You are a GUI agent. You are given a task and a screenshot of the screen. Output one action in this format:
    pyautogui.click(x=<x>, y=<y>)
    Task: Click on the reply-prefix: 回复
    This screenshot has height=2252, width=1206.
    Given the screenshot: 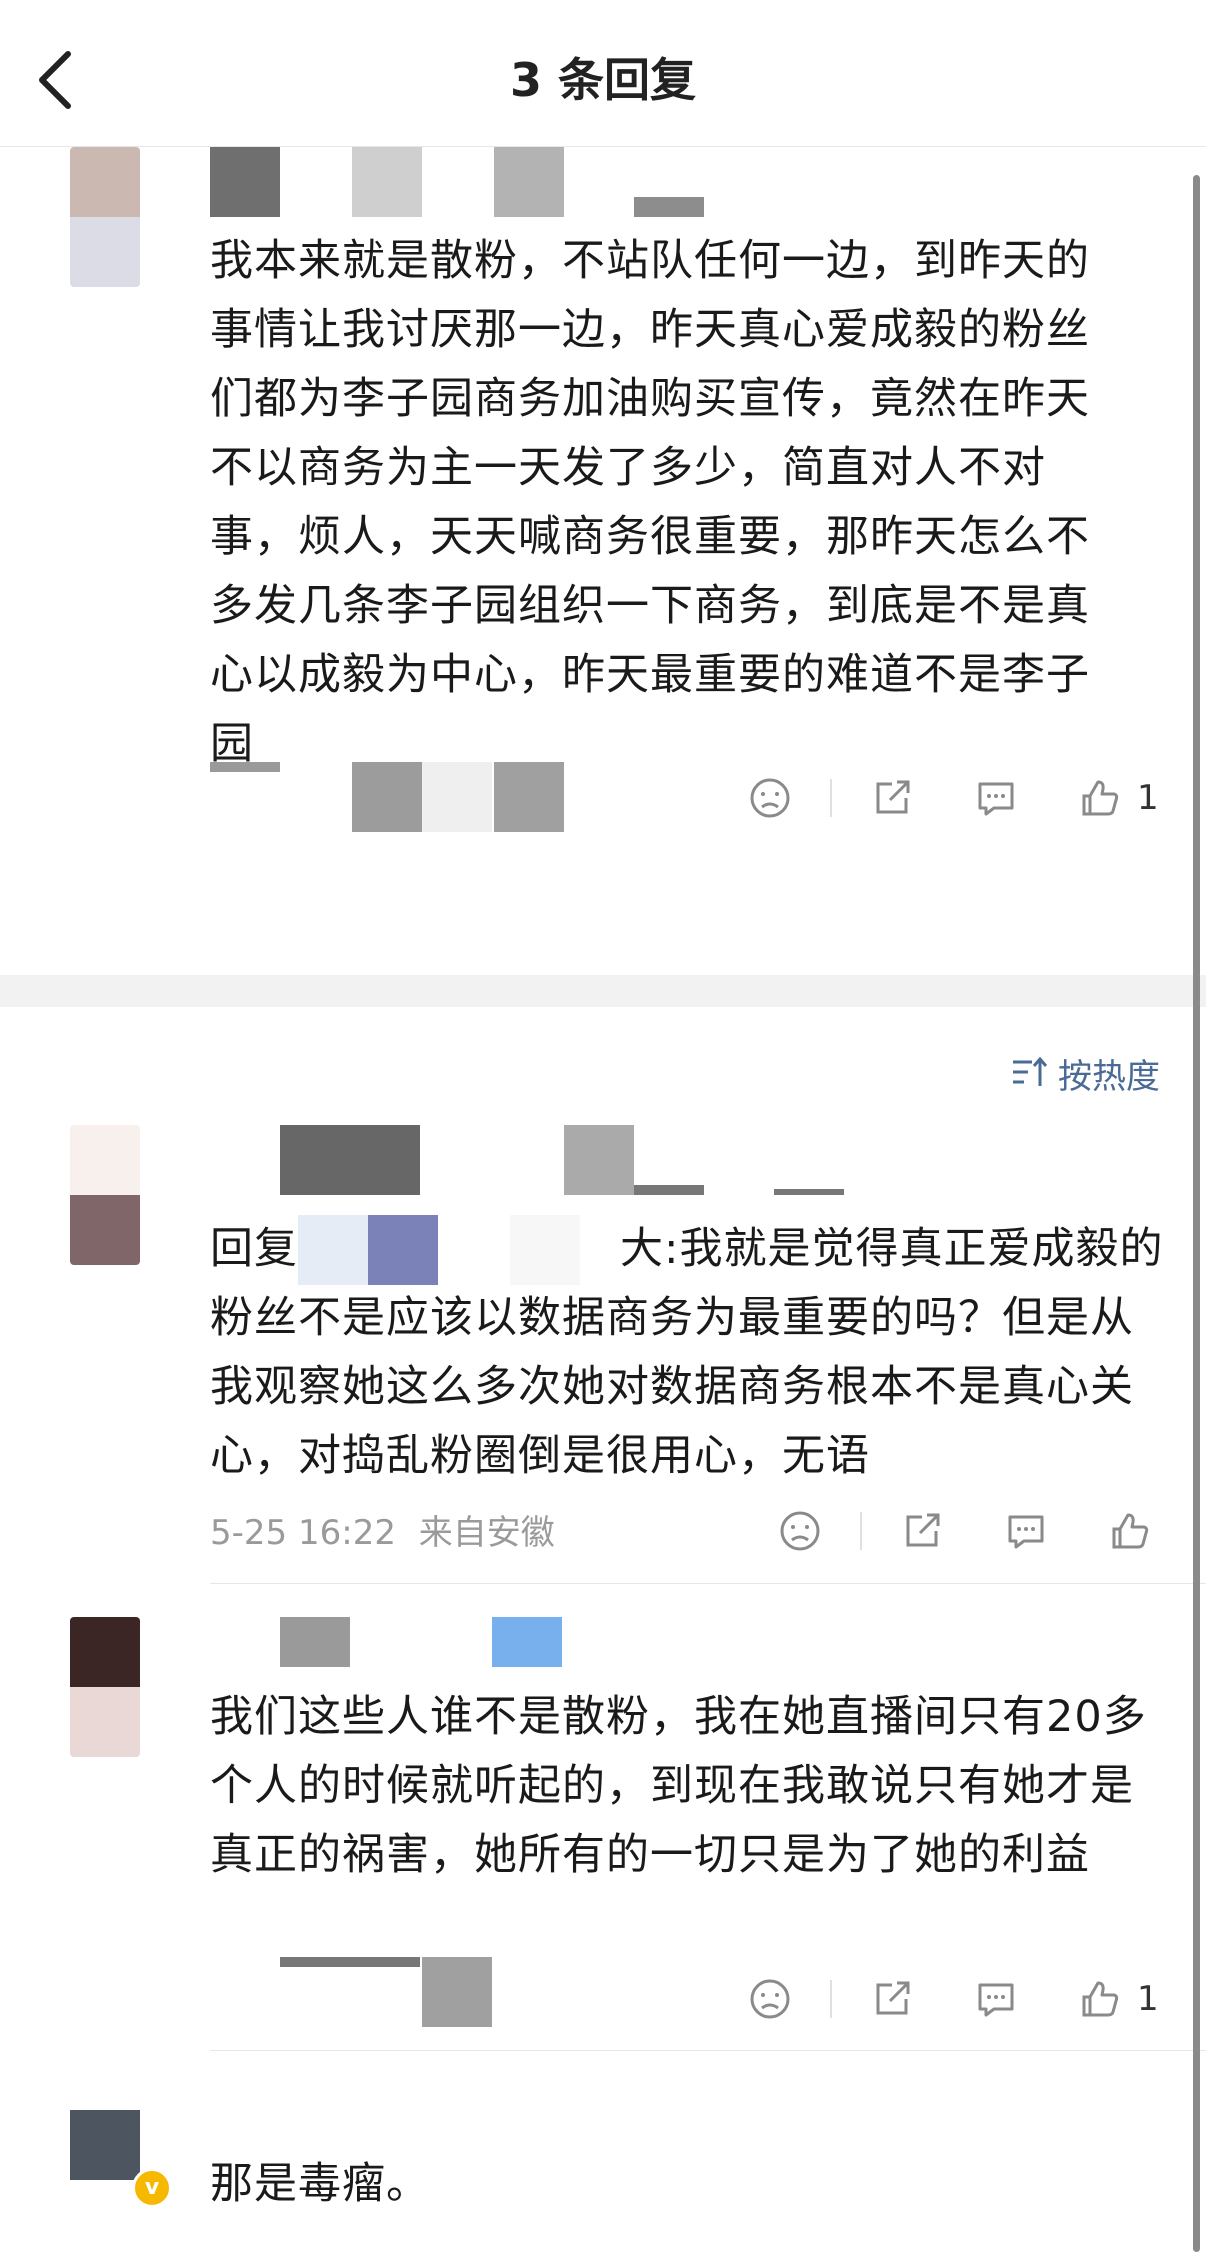 What is the action you would take?
    pyautogui.click(x=254, y=1249)
    